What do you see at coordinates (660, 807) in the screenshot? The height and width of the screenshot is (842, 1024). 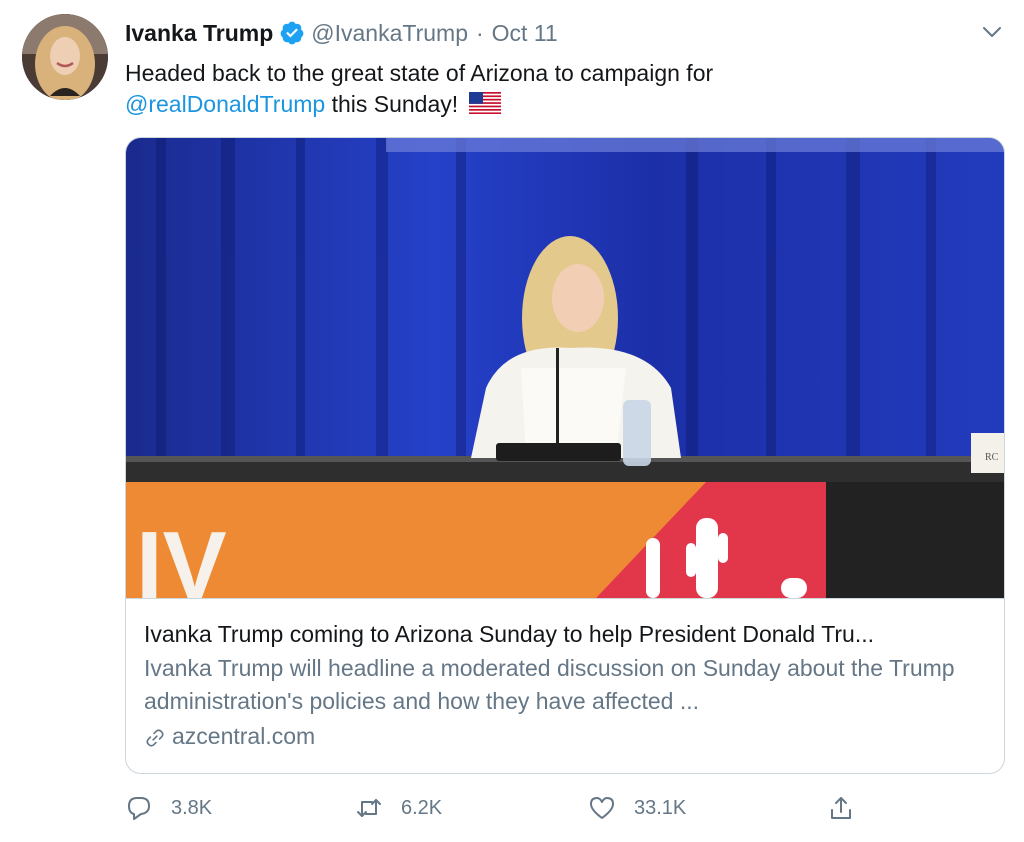 I see `like-count: 33.1K` at bounding box center [660, 807].